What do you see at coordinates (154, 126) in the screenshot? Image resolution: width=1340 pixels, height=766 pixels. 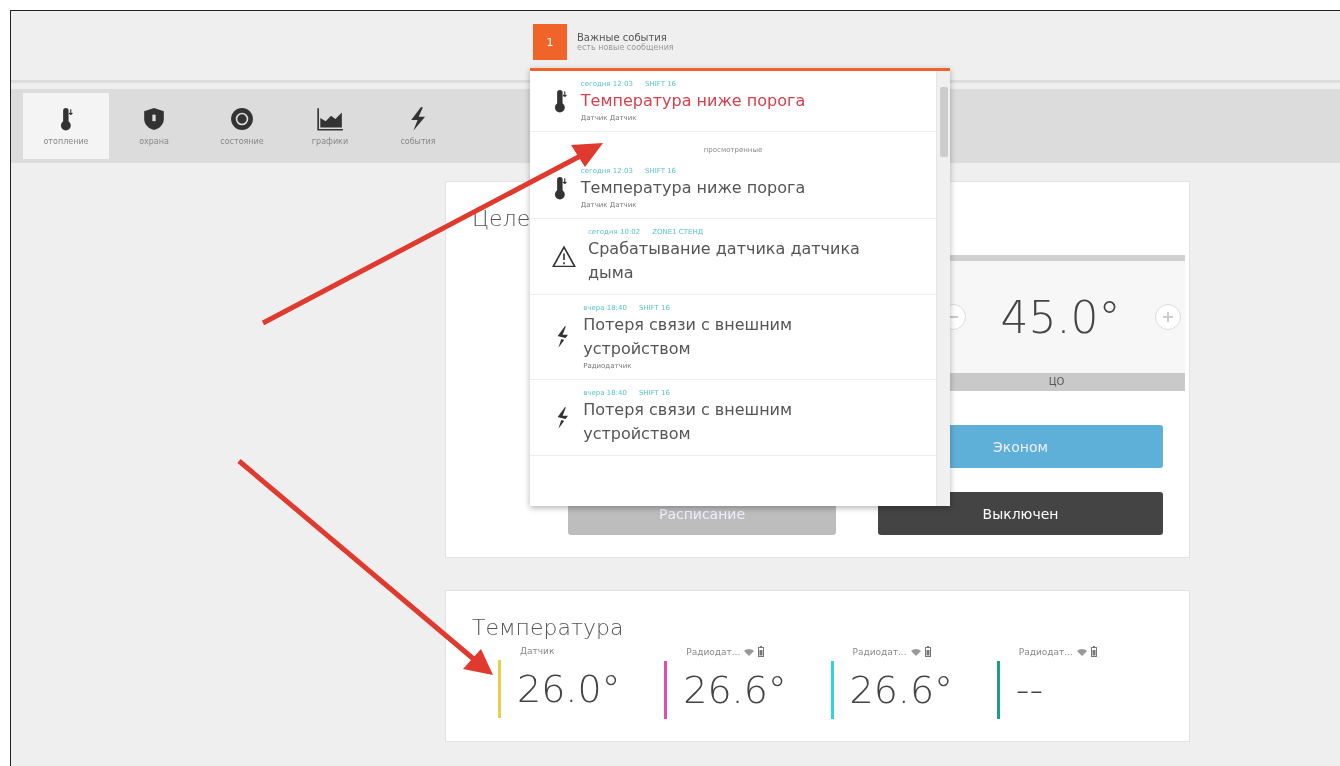 I see `nav-tab: охрана` at bounding box center [154, 126].